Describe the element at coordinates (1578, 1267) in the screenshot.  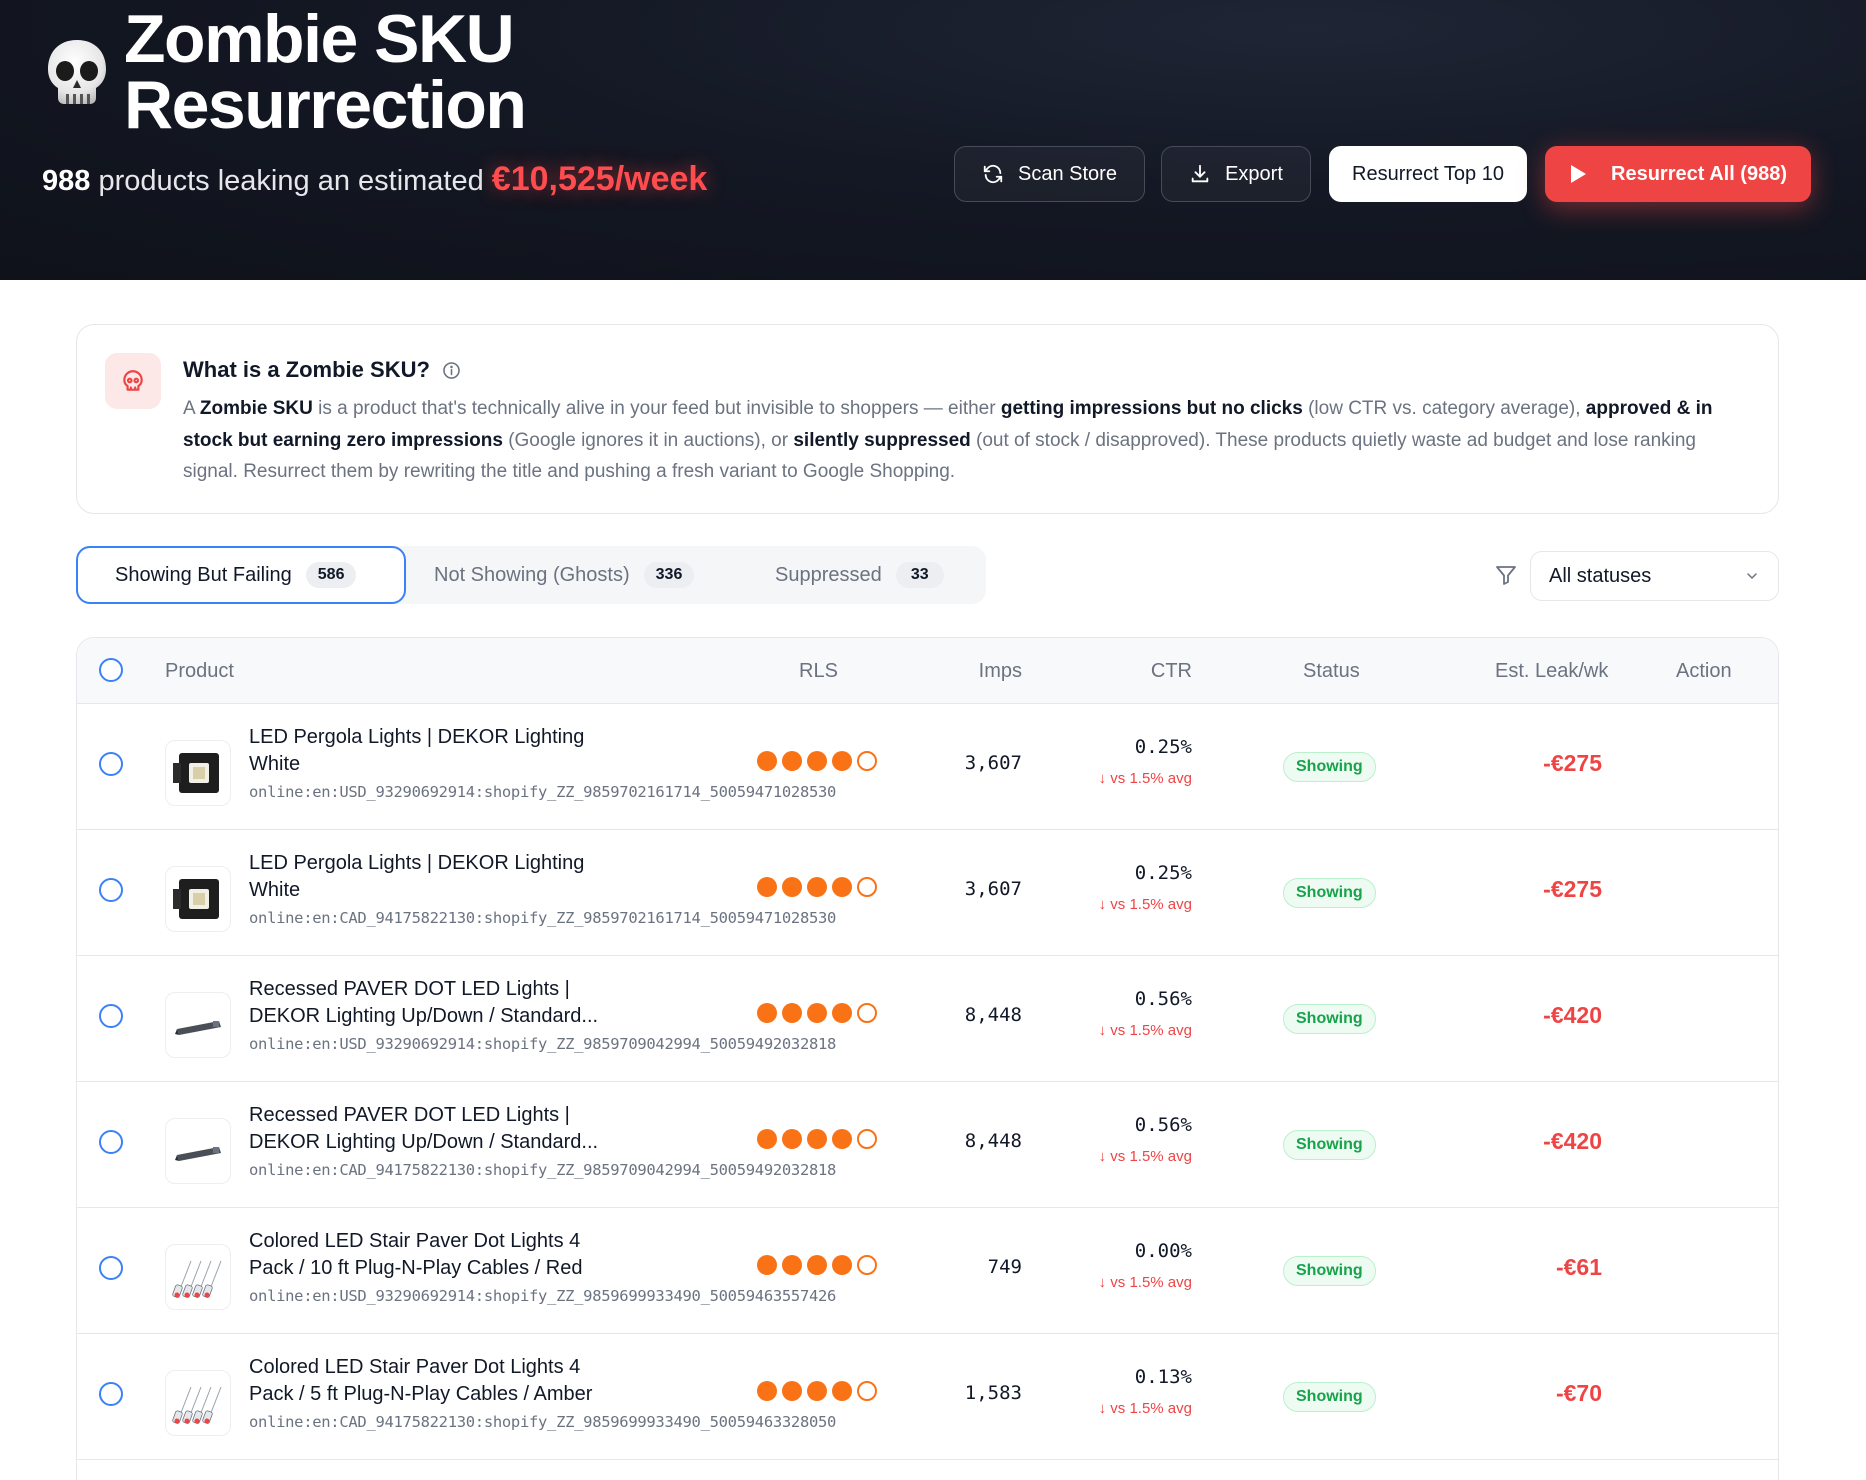
I see `weekly-leak-value: -€61` at that location.